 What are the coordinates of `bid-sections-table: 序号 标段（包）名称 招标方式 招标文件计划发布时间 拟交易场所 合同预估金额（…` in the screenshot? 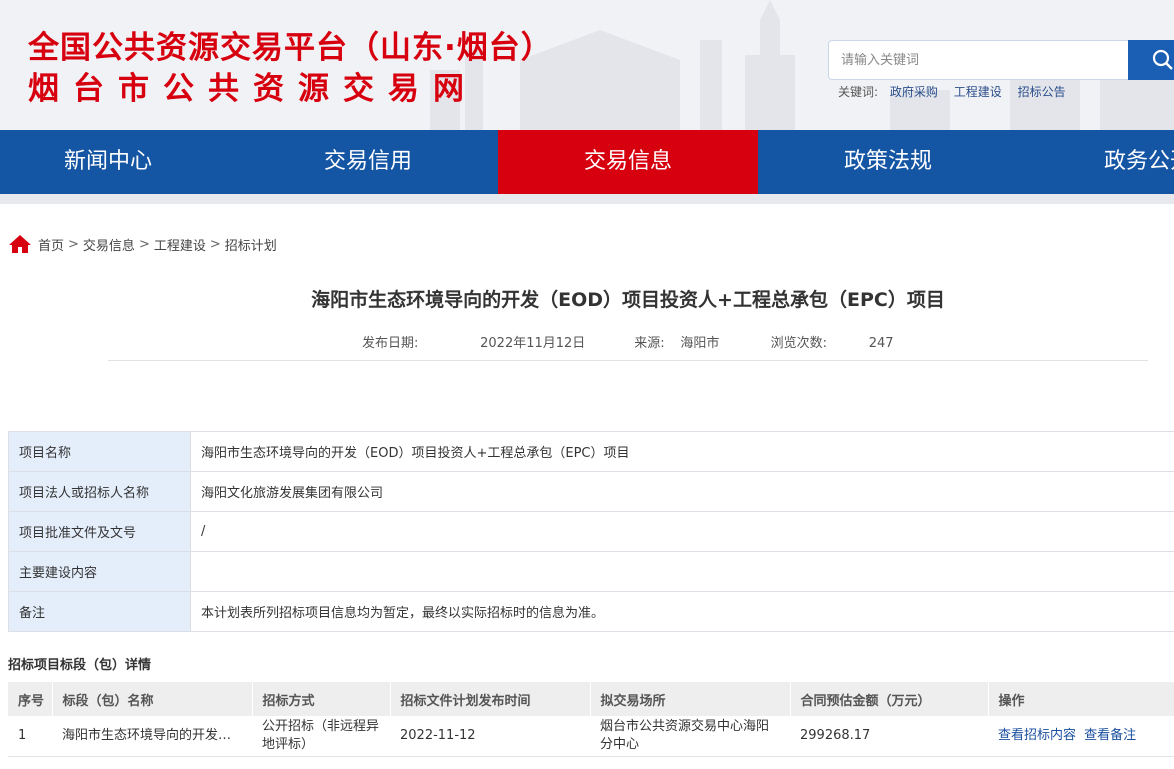 It's located at (591, 719).